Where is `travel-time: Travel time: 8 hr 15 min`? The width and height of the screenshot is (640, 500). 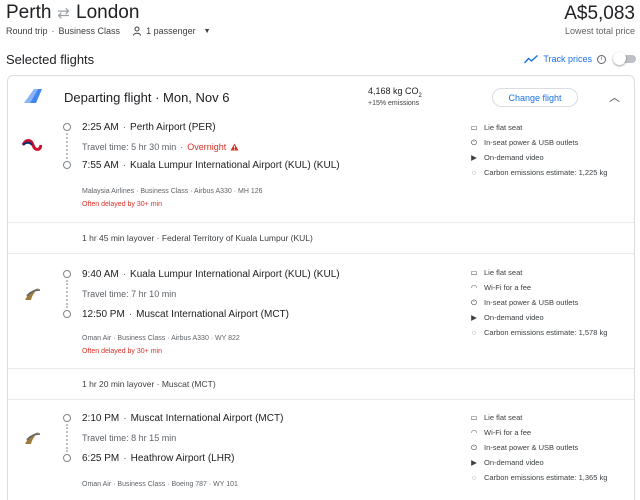
travel-time: Travel time: 8 hr 15 min is located at coordinates (129, 438).